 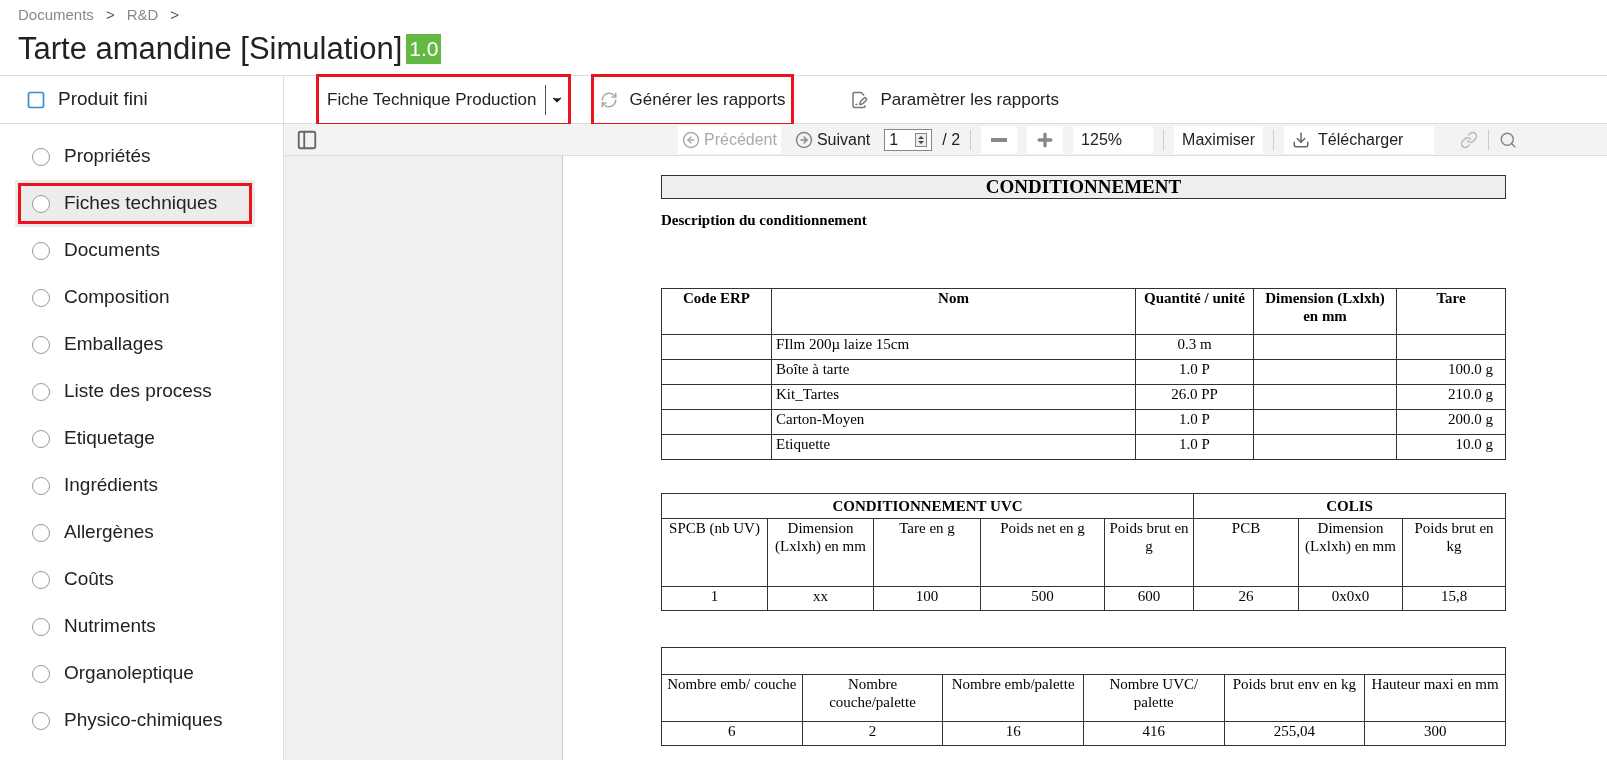 What do you see at coordinates (859, 99) in the screenshot?
I see `edit-document-icon` at bounding box center [859, 99].